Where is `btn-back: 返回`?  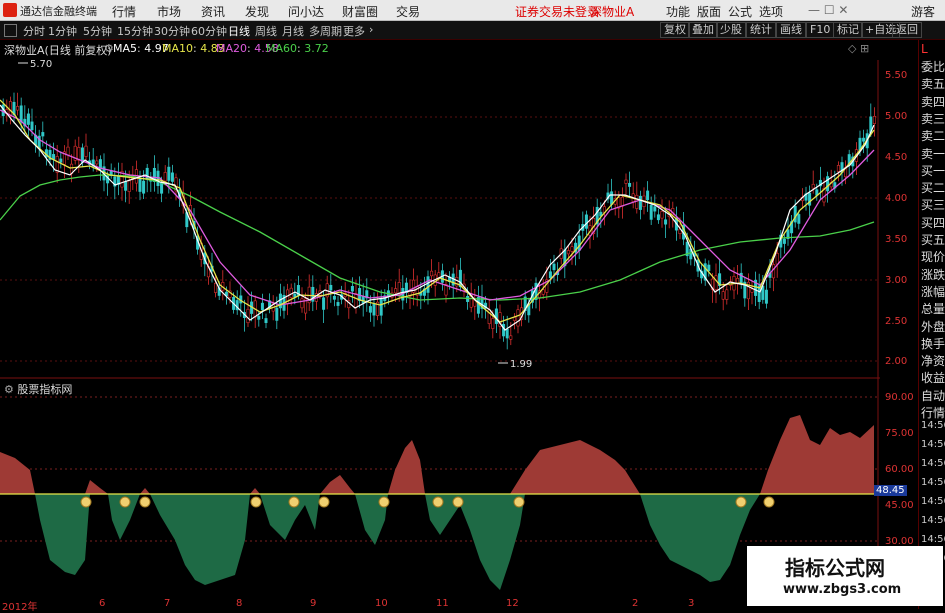 btn-back: 返回 is located at coordinates (907, 30).